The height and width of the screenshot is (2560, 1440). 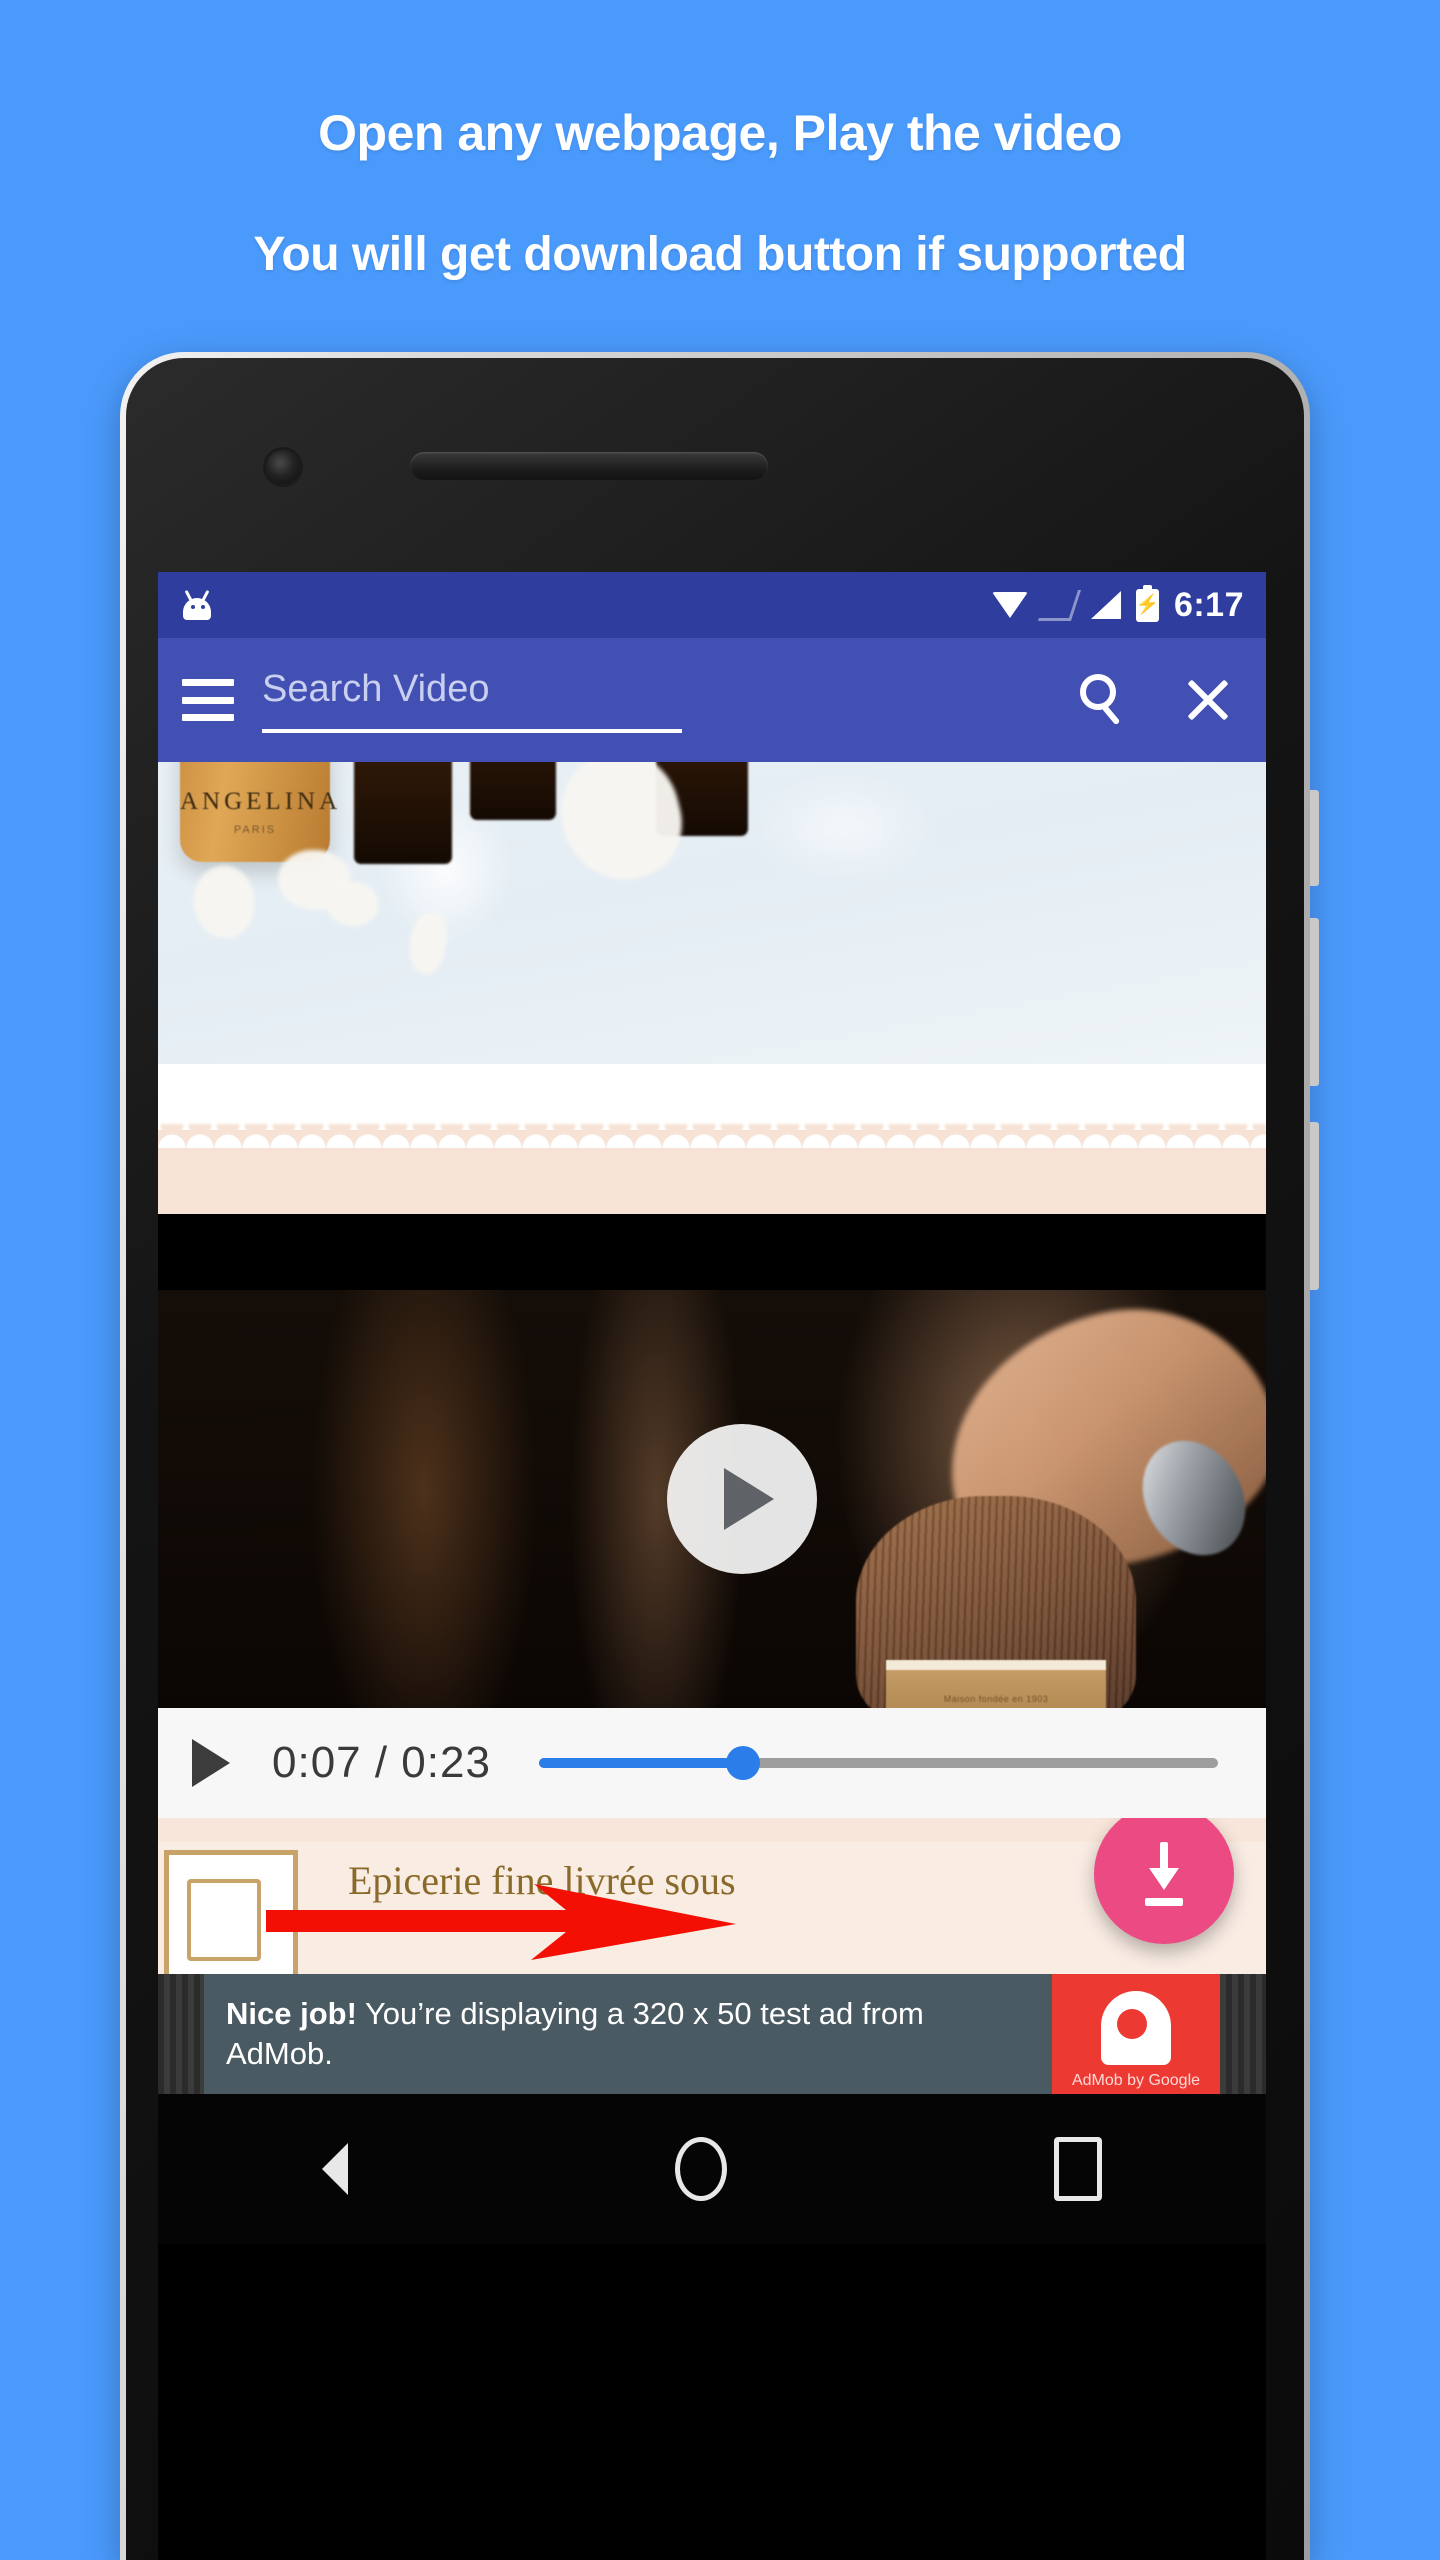 I want to click on close-icon, so click(x=1208, y=700).